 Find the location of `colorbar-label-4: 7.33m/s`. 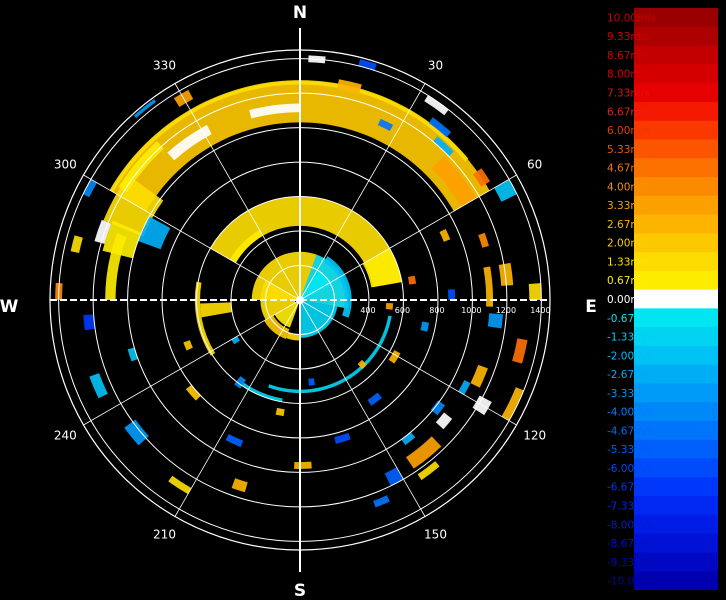

colorbar-label-4: 7.33m/s is located at coordinates (628, 93).